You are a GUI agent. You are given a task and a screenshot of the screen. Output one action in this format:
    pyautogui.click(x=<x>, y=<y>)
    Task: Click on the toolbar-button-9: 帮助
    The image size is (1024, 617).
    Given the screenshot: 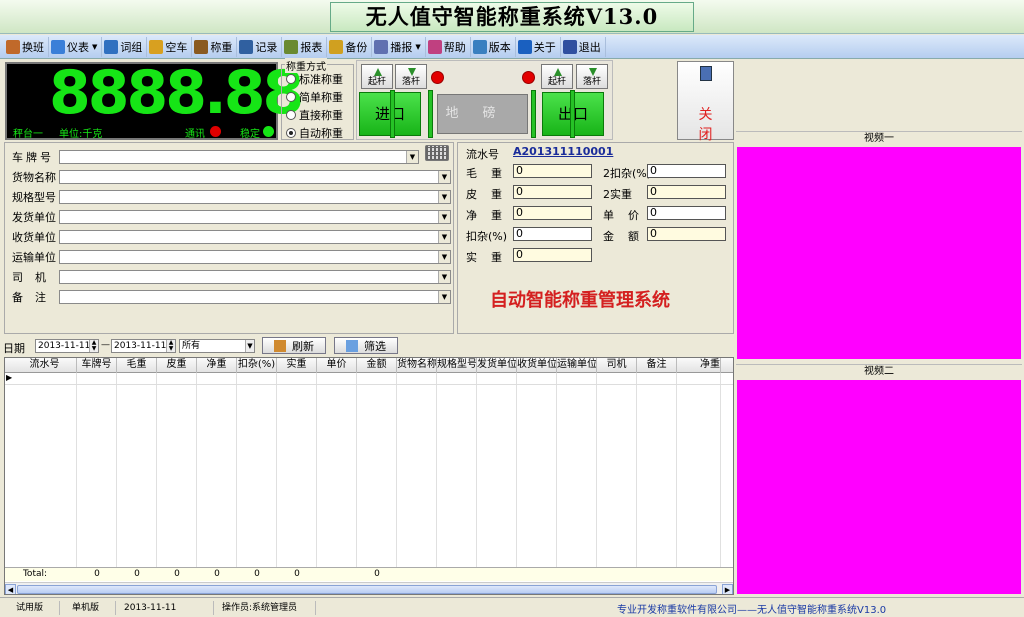 What is the action you would take?
    pyautogui.click(x=448, y=46)
    